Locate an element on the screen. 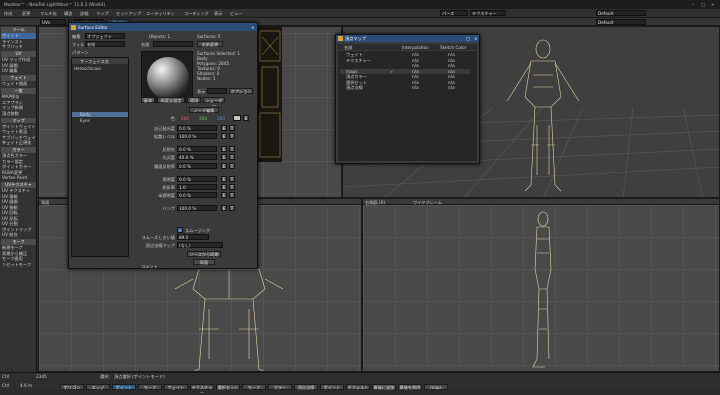  vertex-map-row: 頂点法線 n/a n/a is located at coordinates (405, 87).